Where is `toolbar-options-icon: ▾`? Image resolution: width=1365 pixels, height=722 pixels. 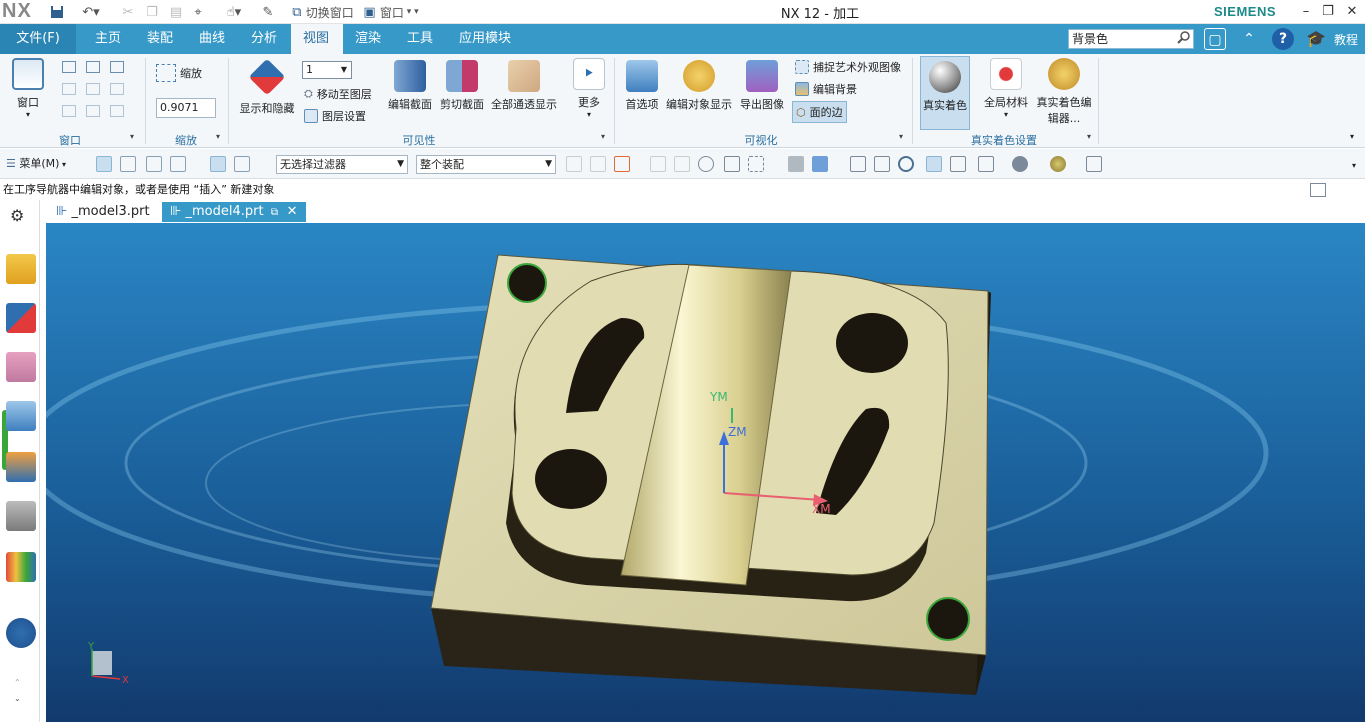 toolbar-options-icon: ▾ is located at coordinates (1354, 165).